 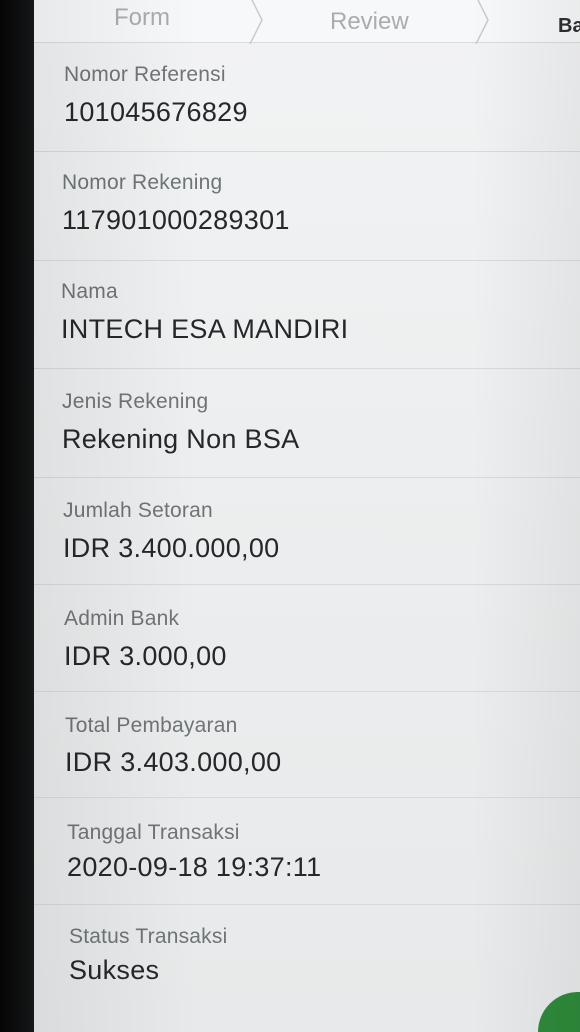 What do you see at coordinates (176, 220) in the screenshot?
I see `field-value: 117901000289301` at bounding box center [176, 220].